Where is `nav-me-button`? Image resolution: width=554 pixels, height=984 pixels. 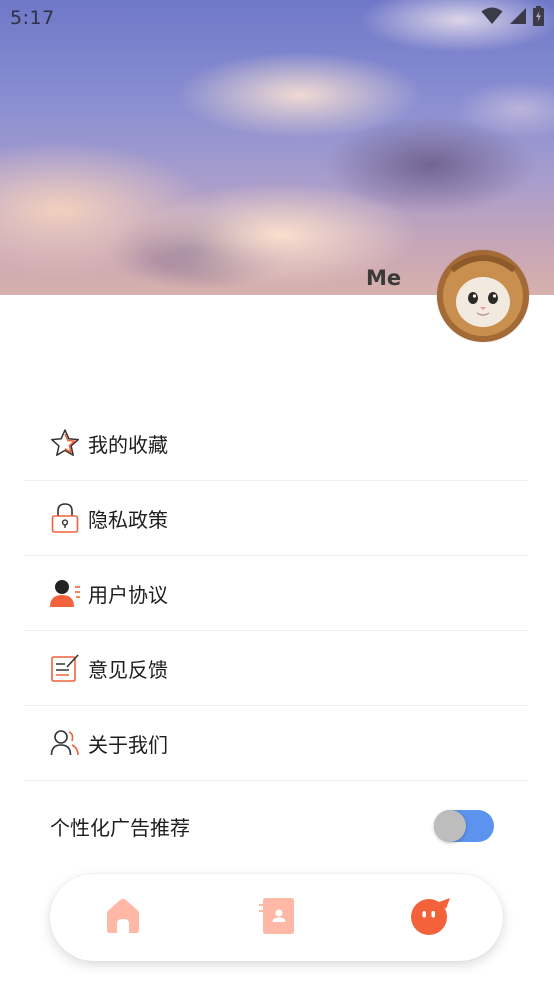 nav-me-button is located at coordinates (430, 918).